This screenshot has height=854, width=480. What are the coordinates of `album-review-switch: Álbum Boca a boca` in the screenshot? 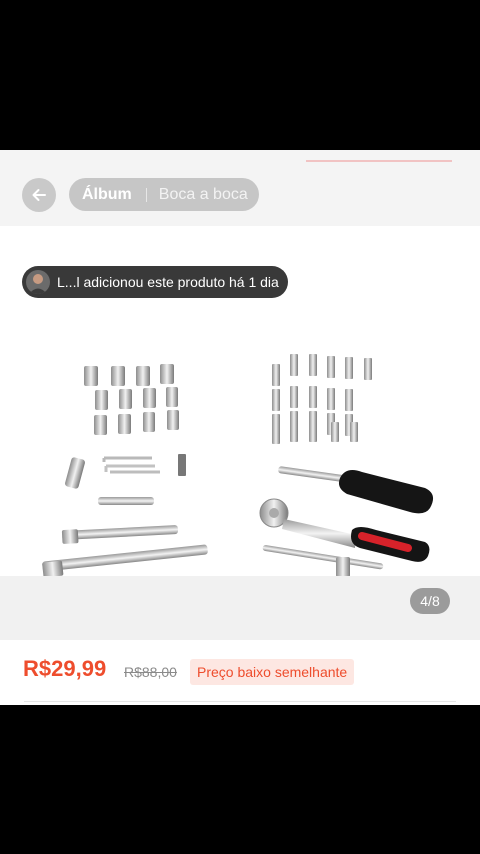 It's located at (164, 194).